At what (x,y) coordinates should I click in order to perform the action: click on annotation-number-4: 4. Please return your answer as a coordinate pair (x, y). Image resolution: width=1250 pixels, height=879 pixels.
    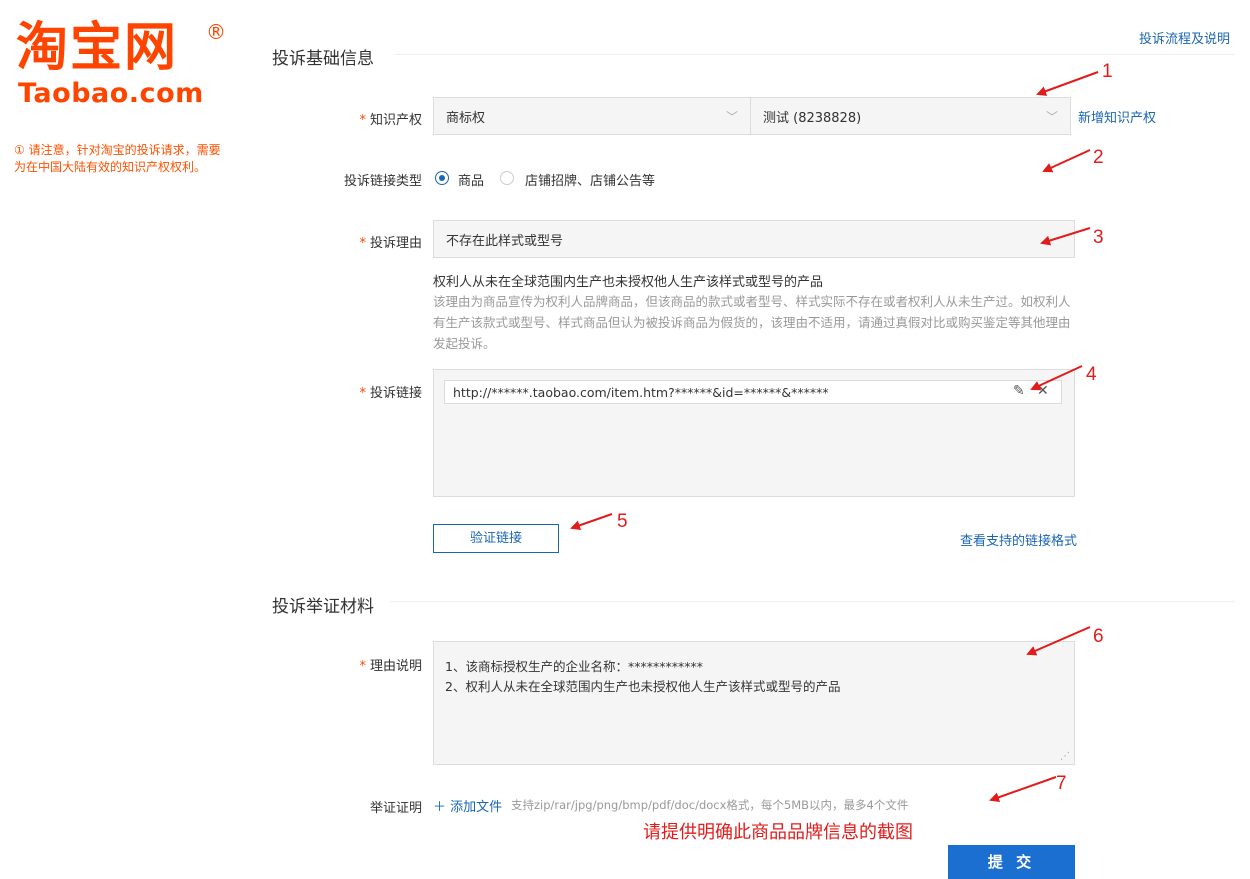
    Looking at the image, I should click on (1091, 374).